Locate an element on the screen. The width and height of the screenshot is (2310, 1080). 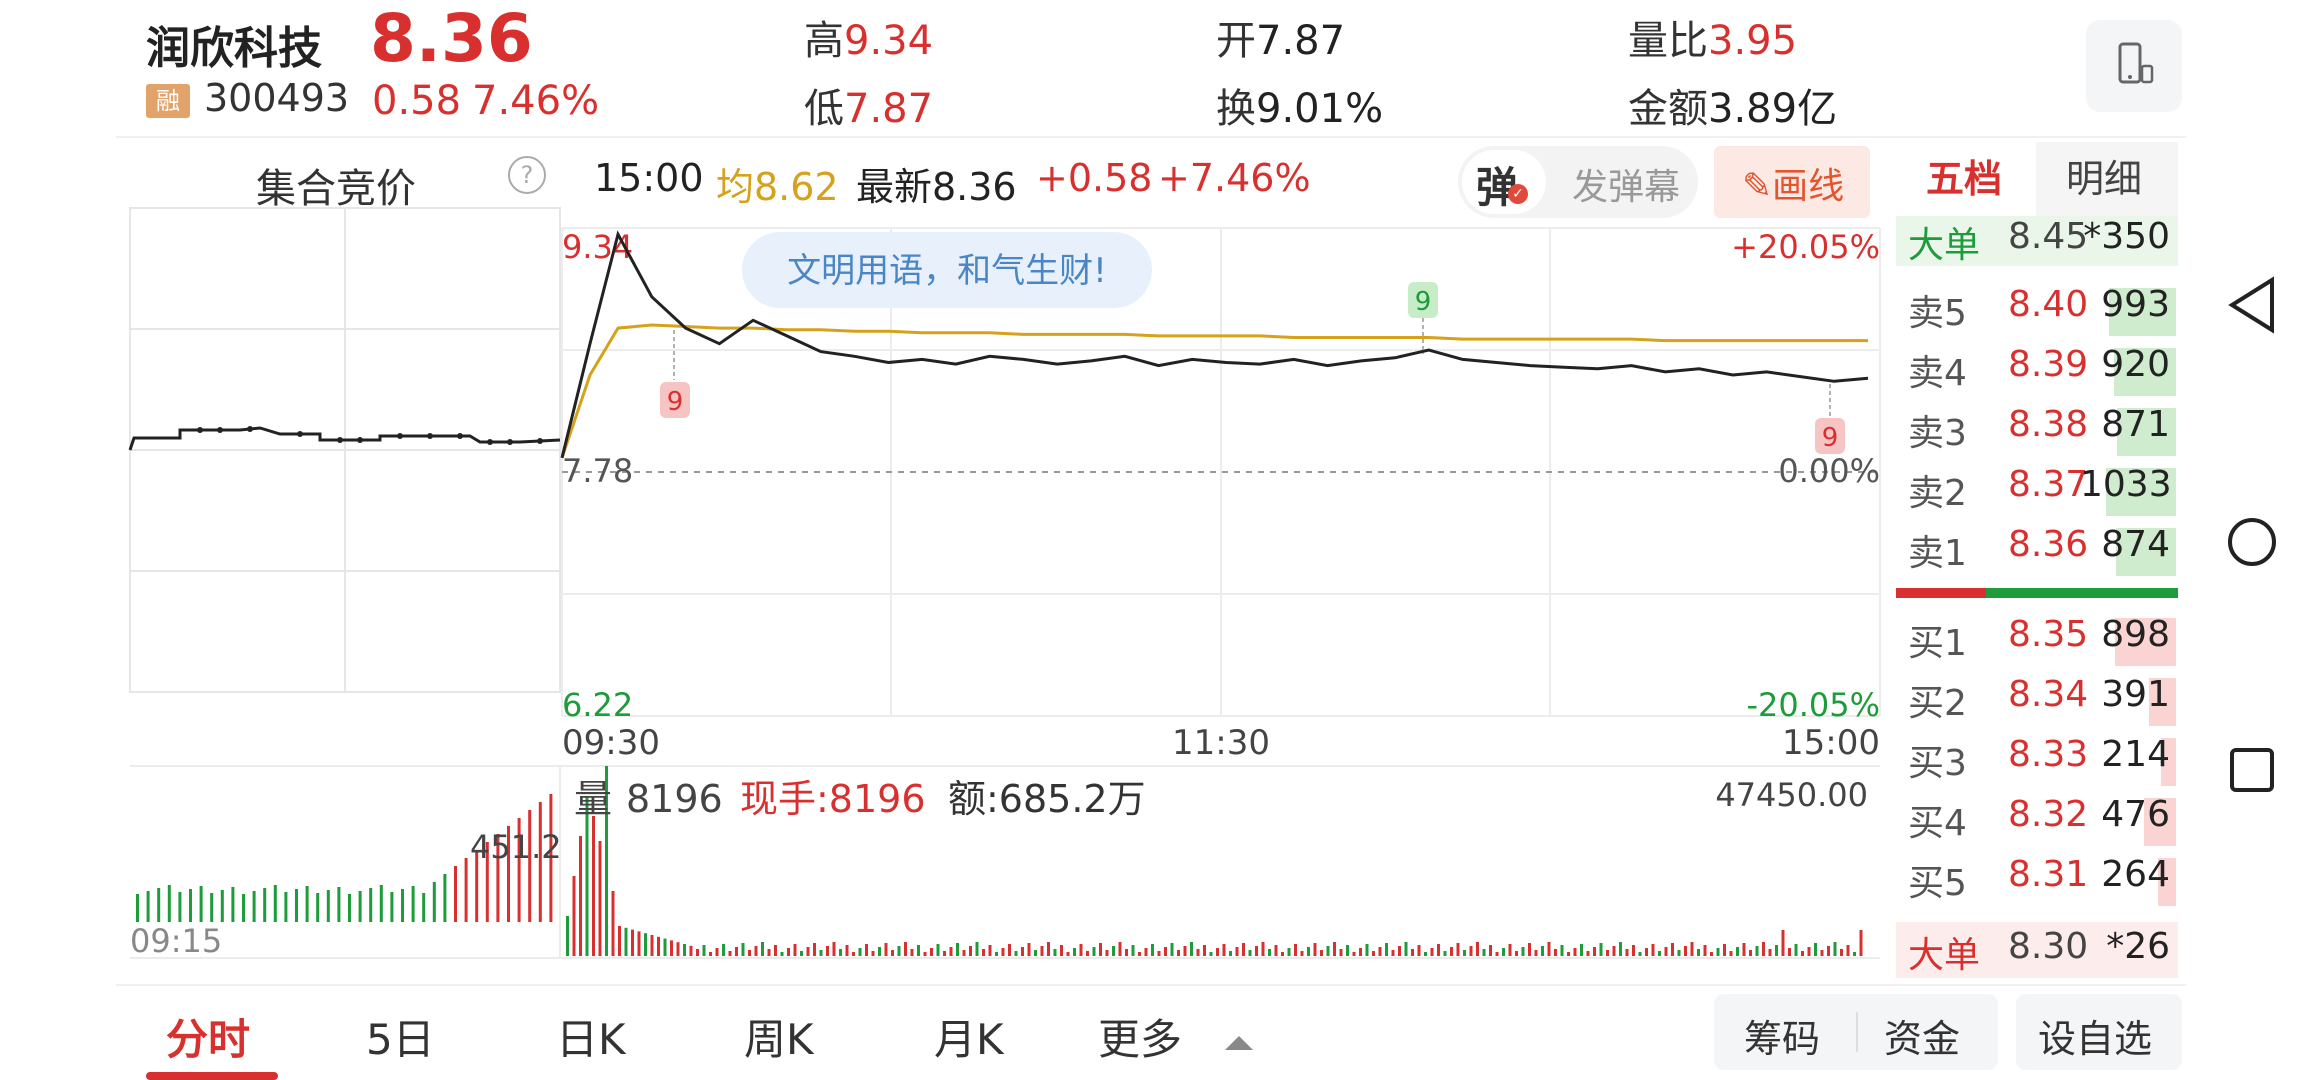
sell-buy-ratio-green is located at coordinates (2082, 593).